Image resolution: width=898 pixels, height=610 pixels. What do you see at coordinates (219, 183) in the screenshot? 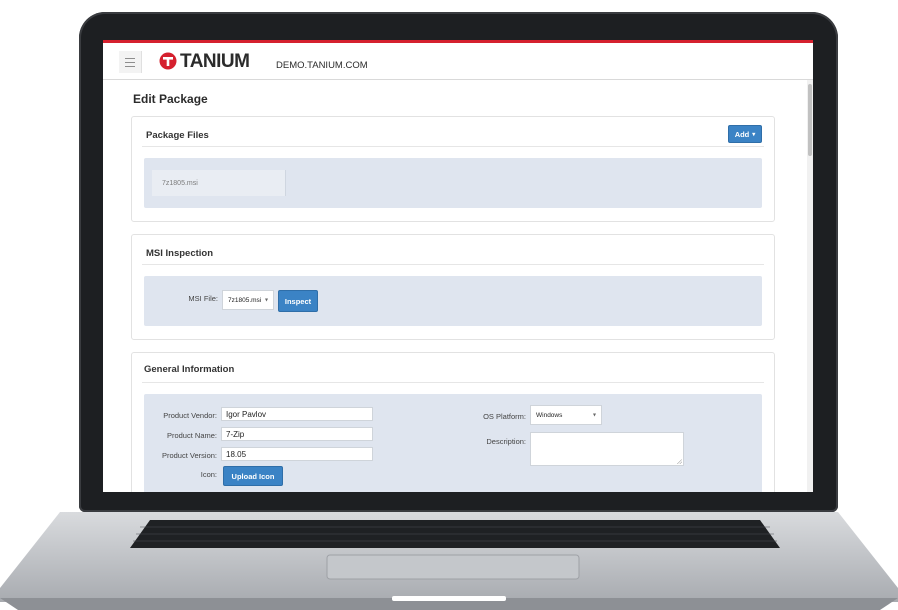
I see `package-file-item: 7z1805.msi` at bounding box center [219, 183].